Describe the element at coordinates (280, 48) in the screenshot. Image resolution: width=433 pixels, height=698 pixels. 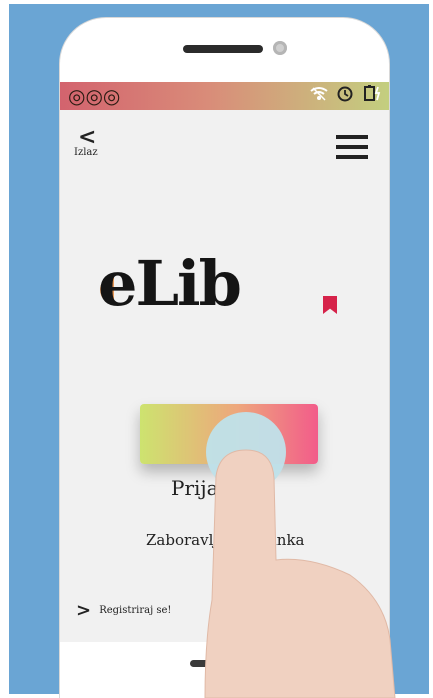
I see `phone-camera` at that location.